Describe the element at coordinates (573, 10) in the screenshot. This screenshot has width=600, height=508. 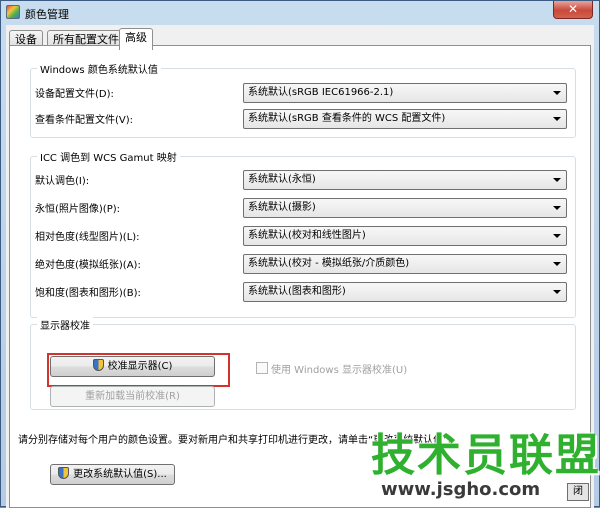
I see `close-button: ✕` at that location.